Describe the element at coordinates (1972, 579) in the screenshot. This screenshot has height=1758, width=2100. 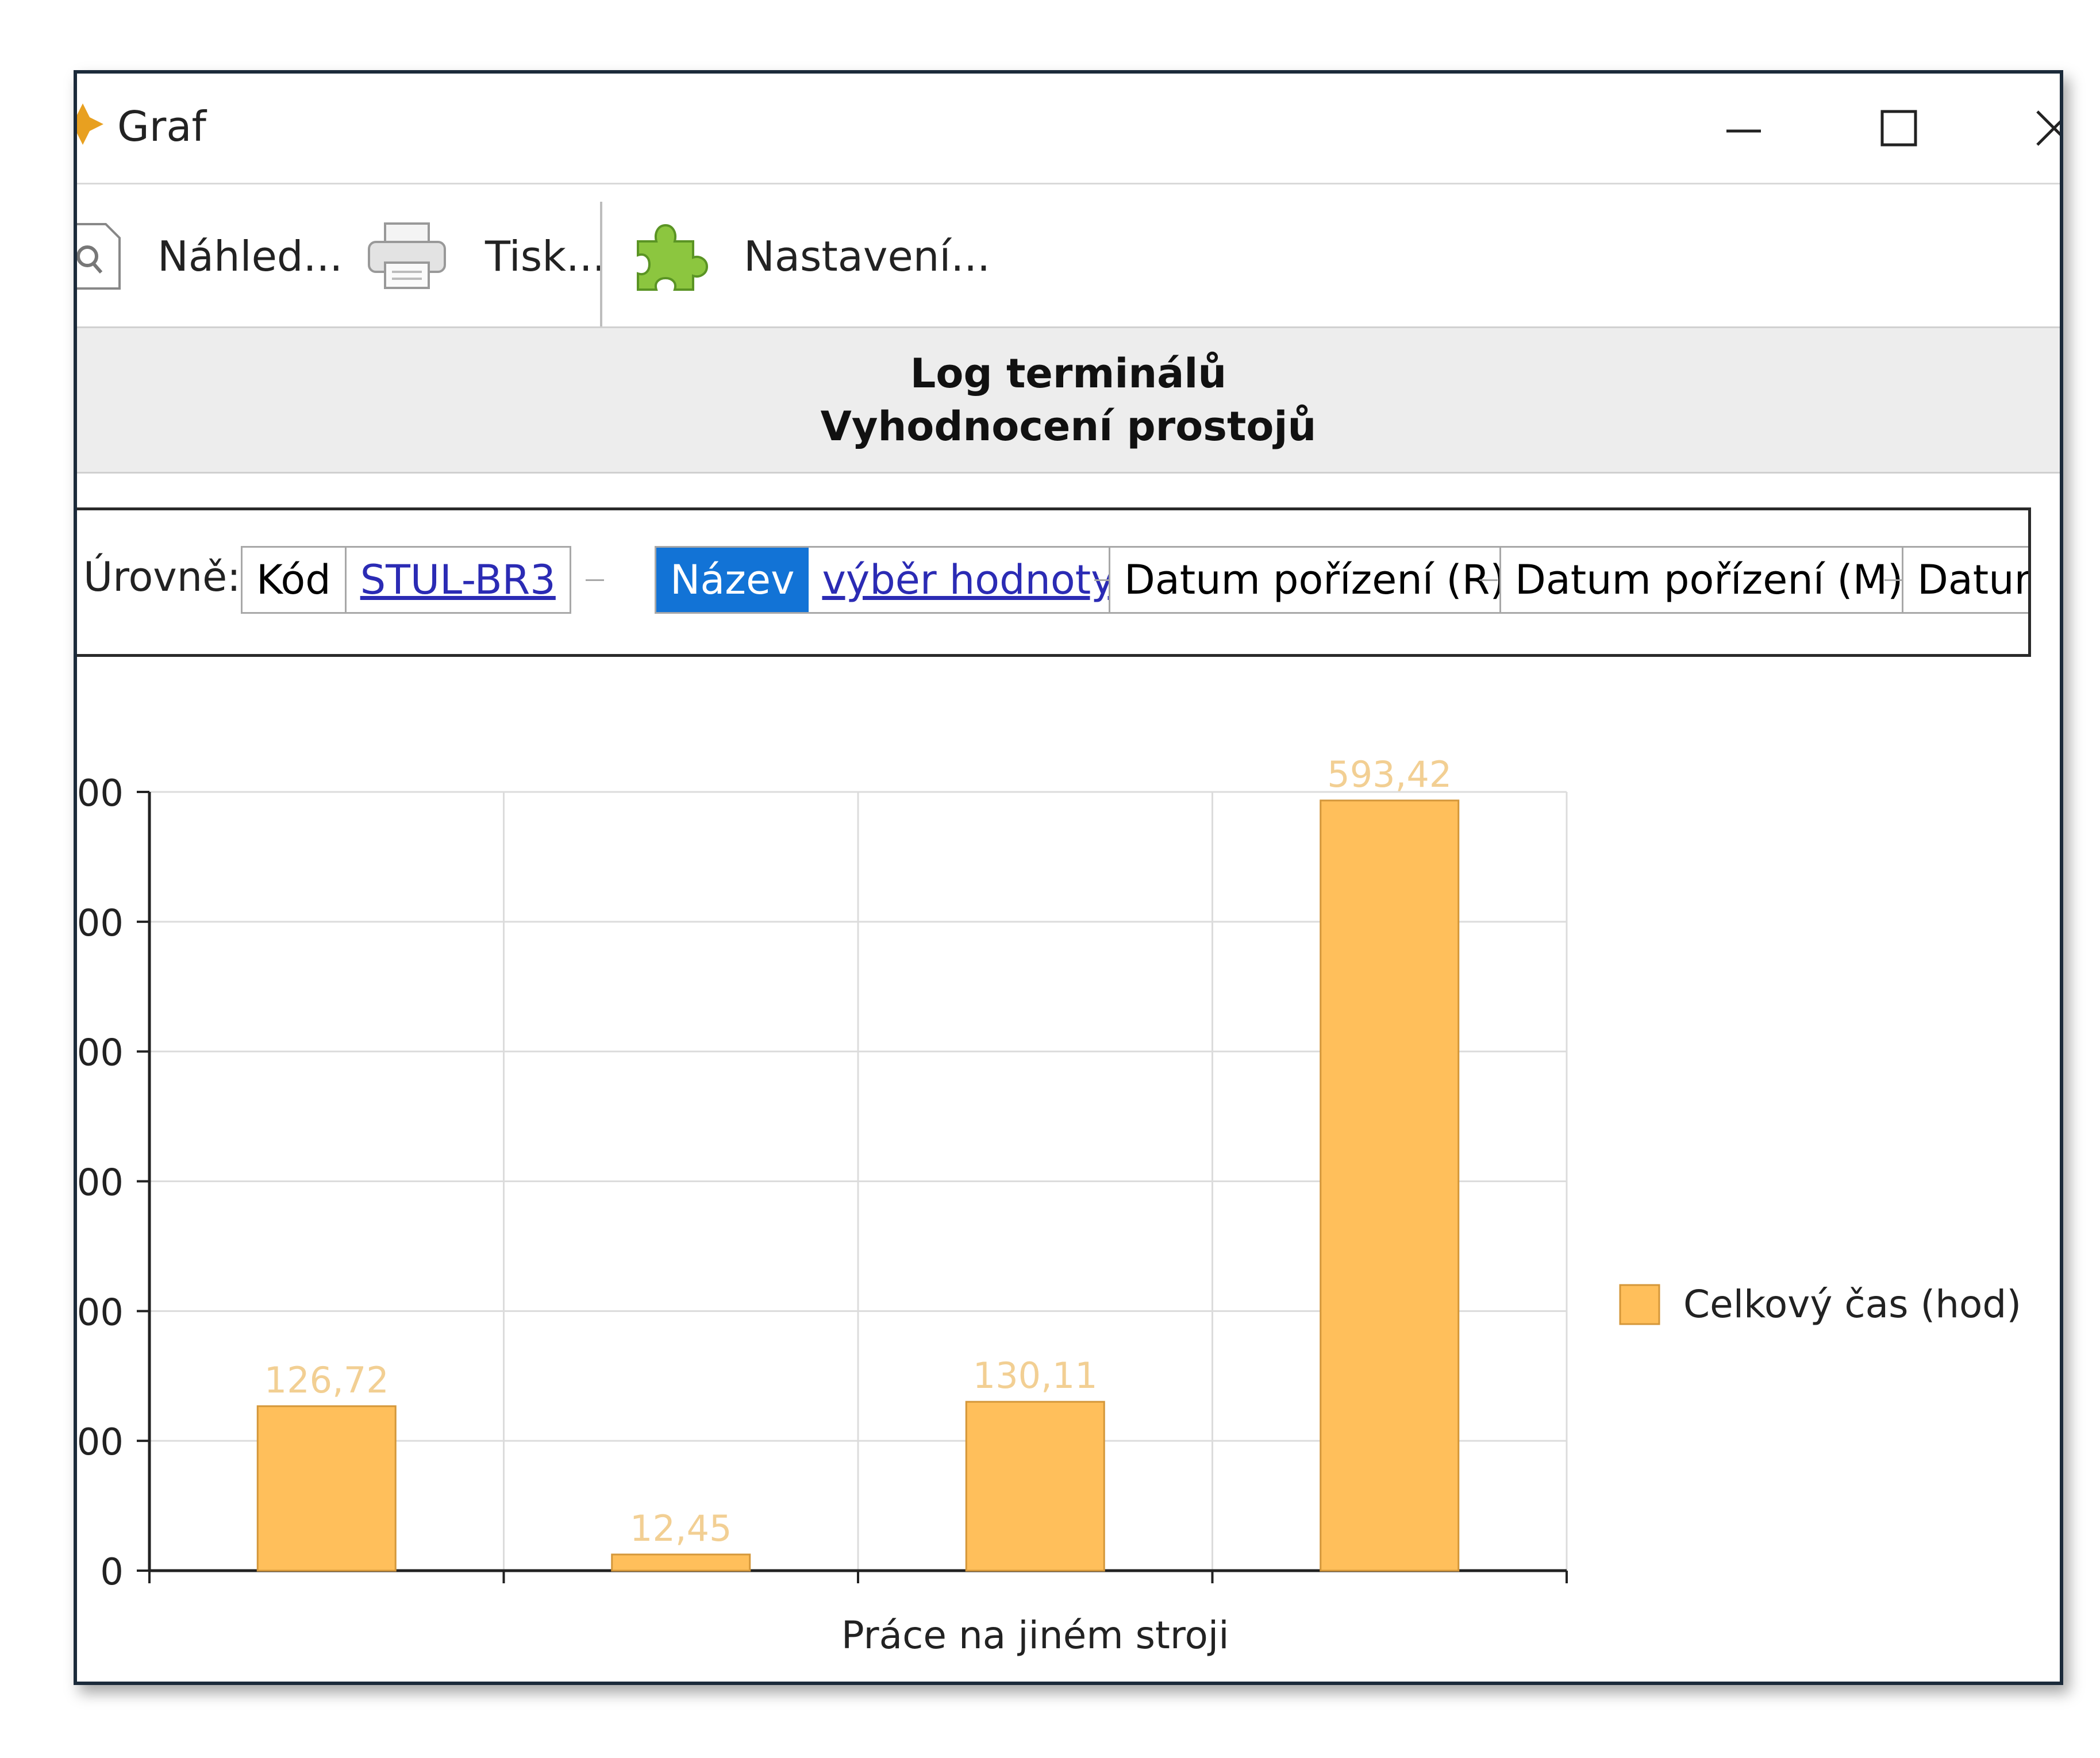
I see `level-key: Datum po` at that location.